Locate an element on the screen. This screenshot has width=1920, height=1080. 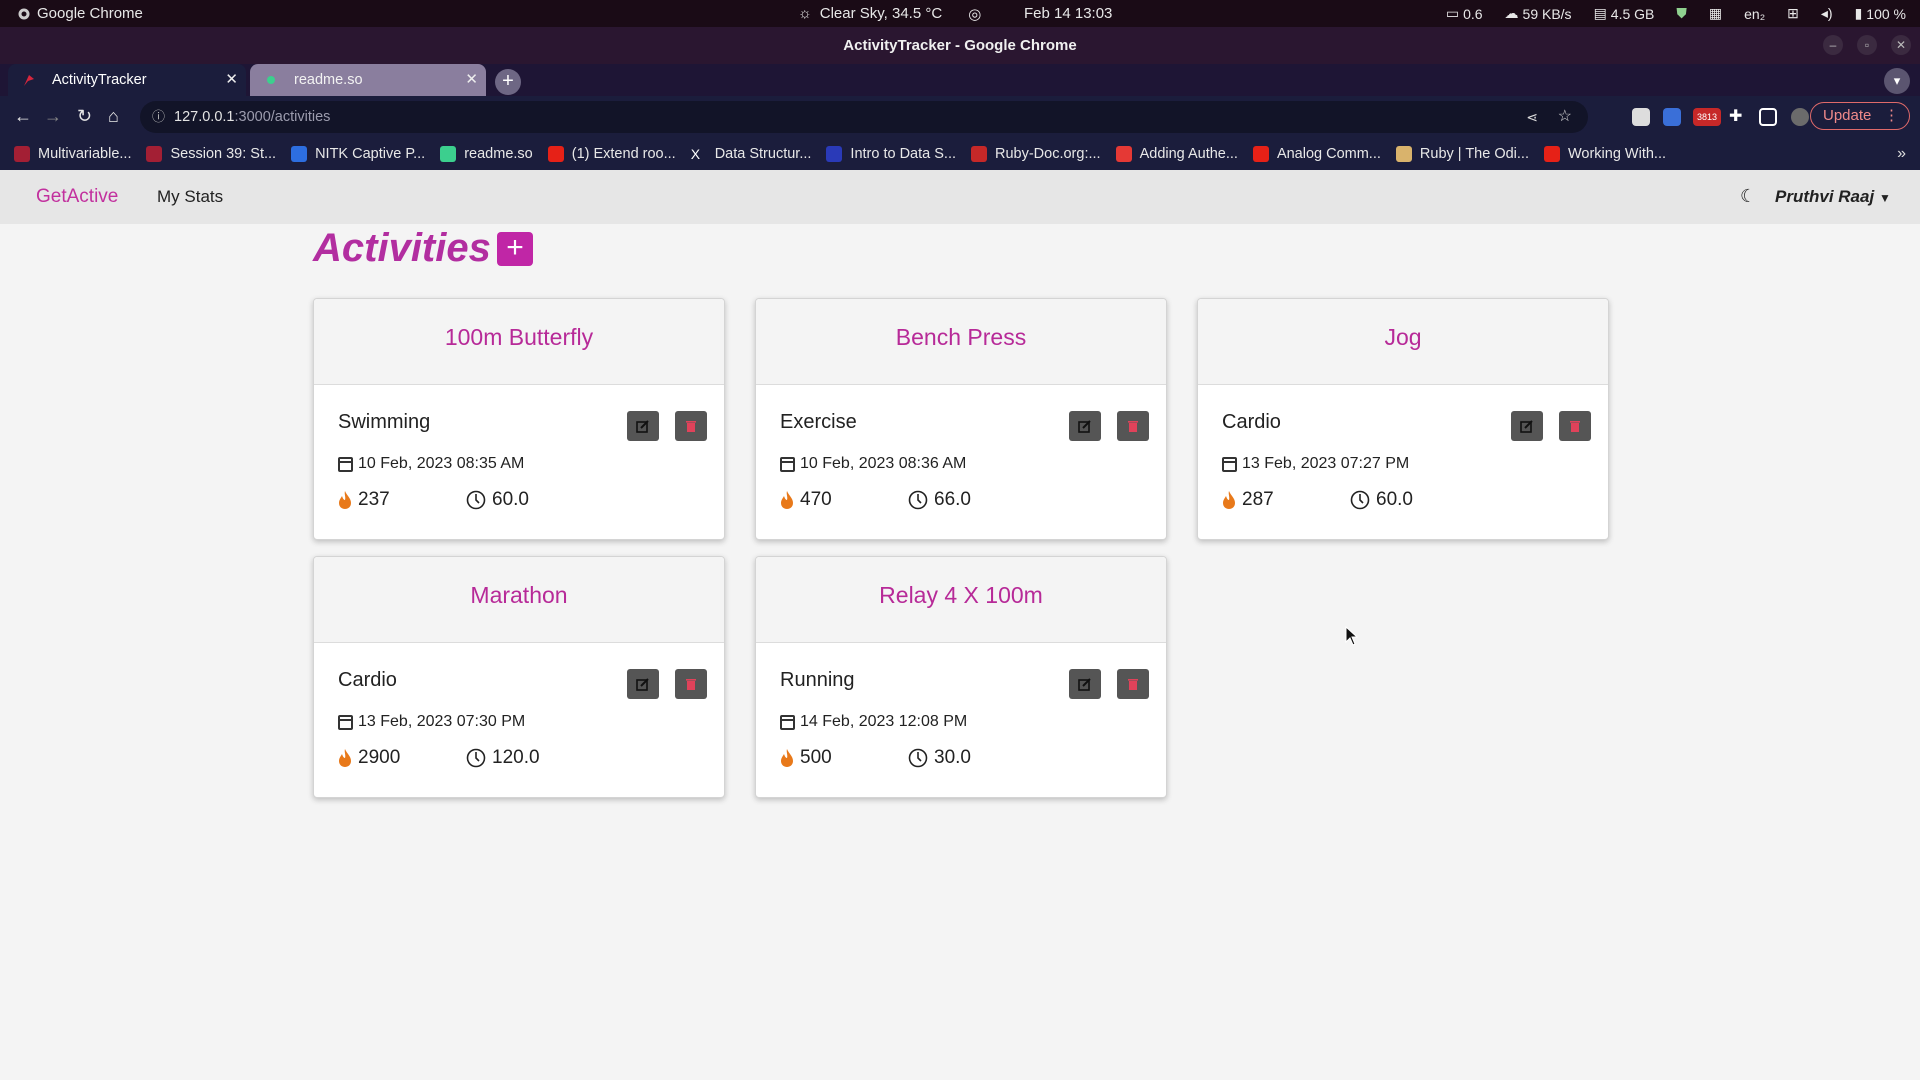
date-text: 13 Feb, 2023 07:27 PM is located at coordinates (1326, 463).